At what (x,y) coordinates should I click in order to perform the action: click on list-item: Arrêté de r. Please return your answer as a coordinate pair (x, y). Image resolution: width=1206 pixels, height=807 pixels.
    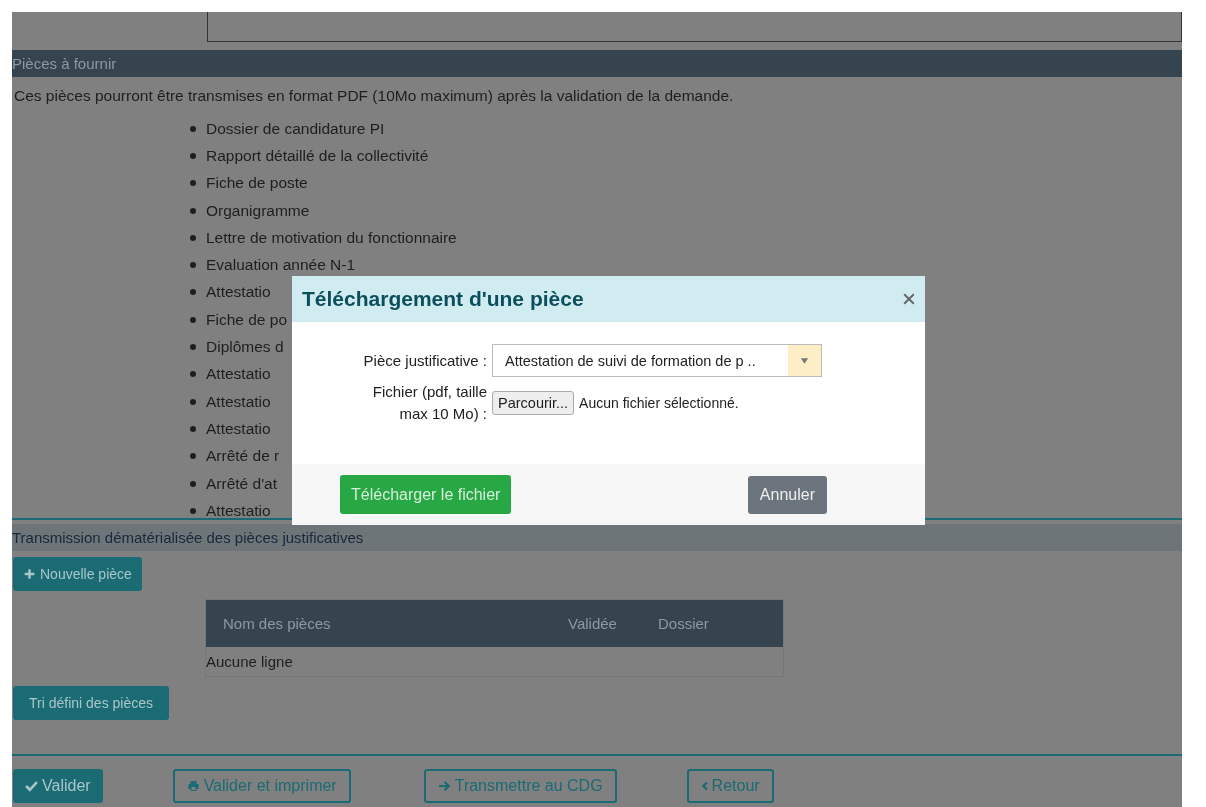
    Looking at the image, I should click on (243, 456).